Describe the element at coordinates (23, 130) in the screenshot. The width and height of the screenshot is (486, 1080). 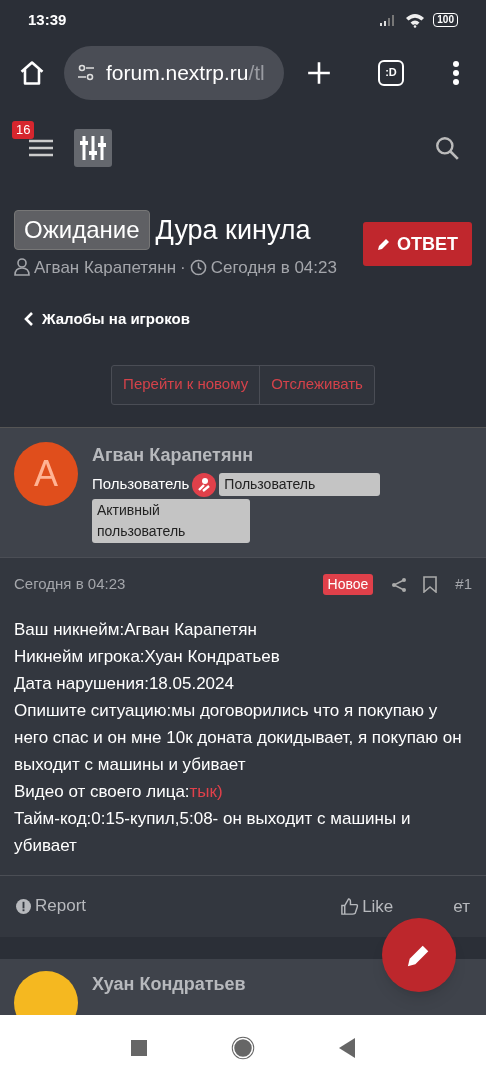
I see `notification-badge: 16` at that location.